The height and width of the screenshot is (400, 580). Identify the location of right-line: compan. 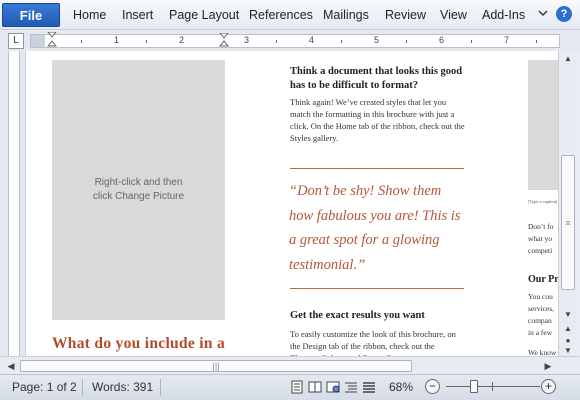
(540, 320).